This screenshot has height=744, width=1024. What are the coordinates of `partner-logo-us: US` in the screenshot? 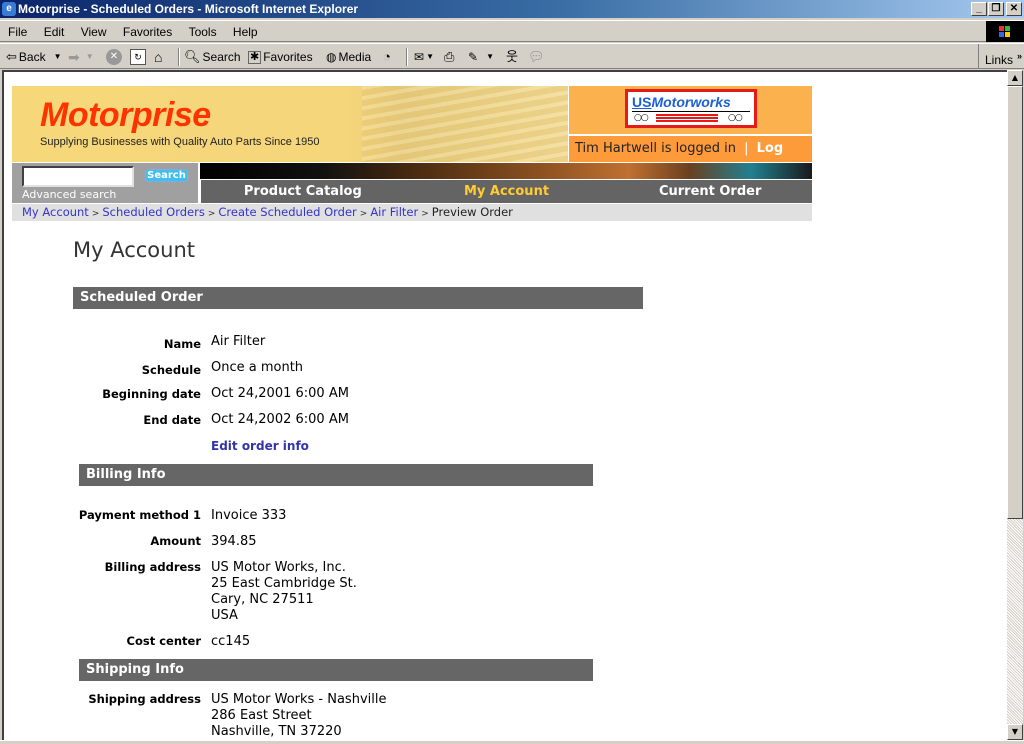 It's located at (642, 102).